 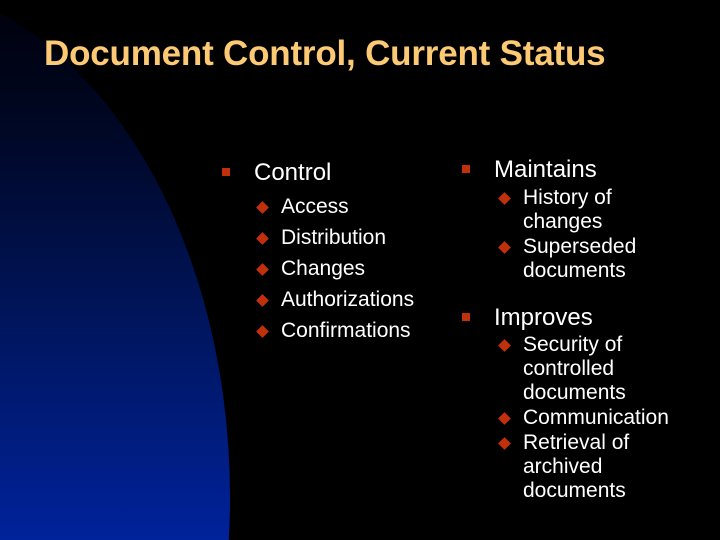 I want to click on list-item-label: History of changes, so click(x=567, y=209).